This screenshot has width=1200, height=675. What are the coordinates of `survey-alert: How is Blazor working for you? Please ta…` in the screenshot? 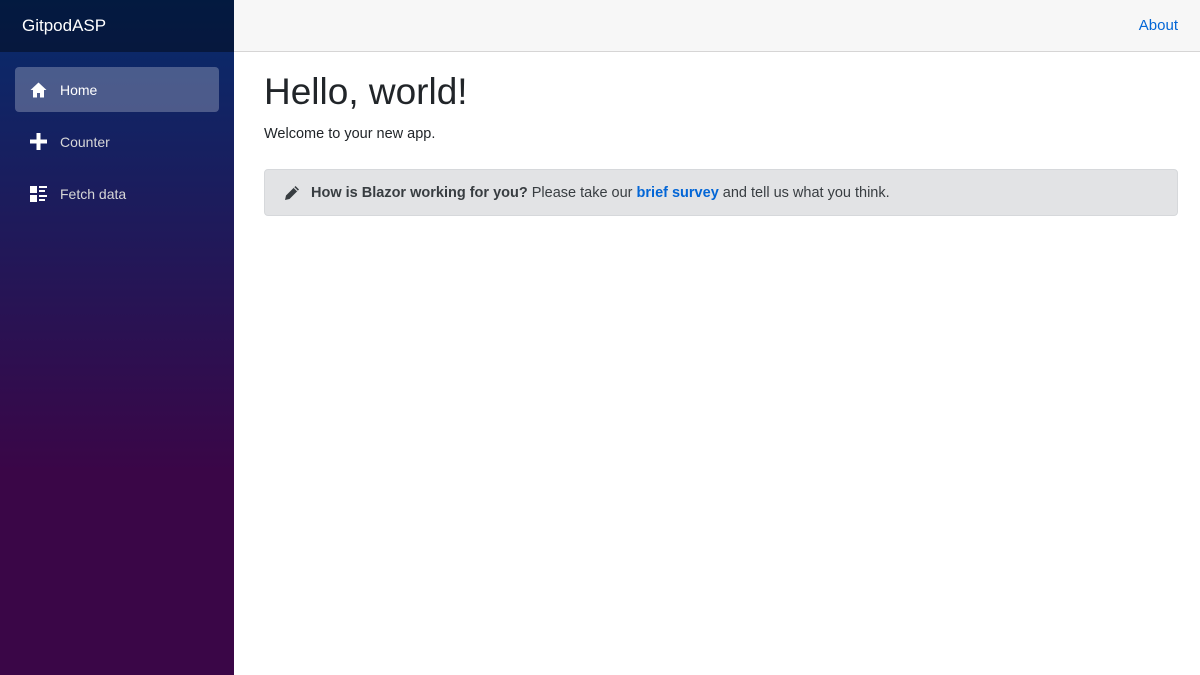 It's located at (721, 192).